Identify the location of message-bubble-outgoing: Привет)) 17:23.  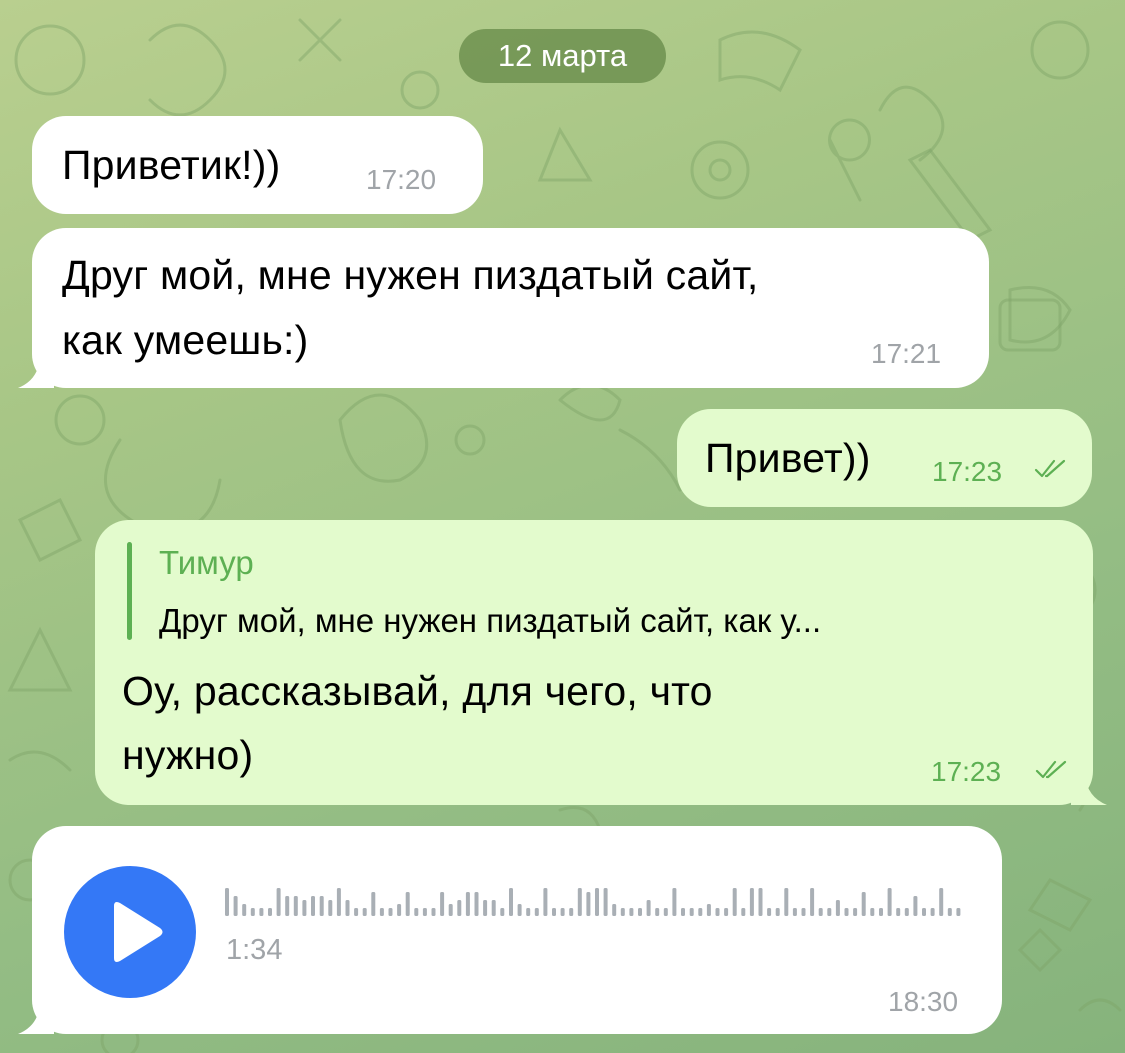
(884, 458).